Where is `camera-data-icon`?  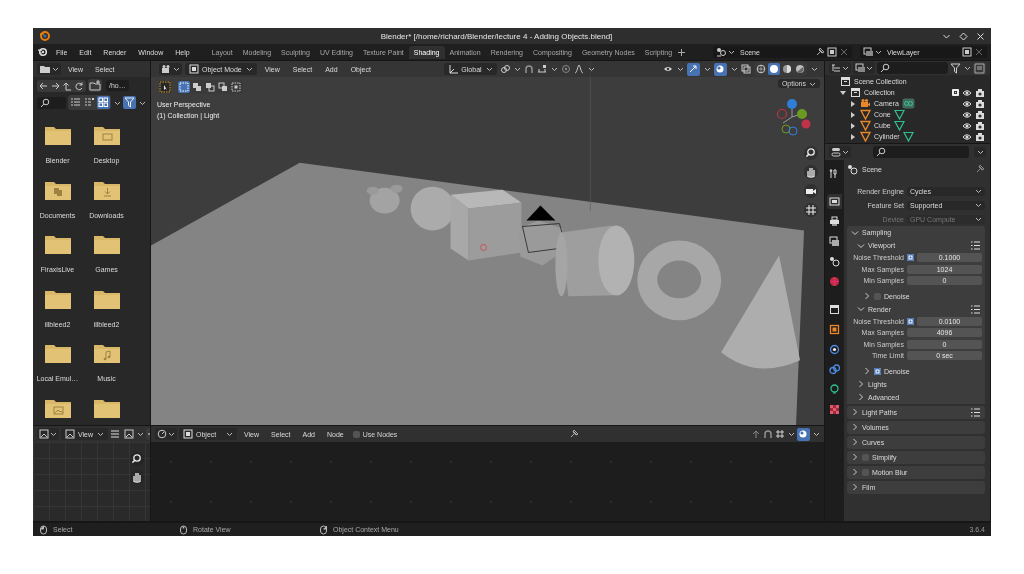 camera-data-icon is located at coordinates (908, 103).